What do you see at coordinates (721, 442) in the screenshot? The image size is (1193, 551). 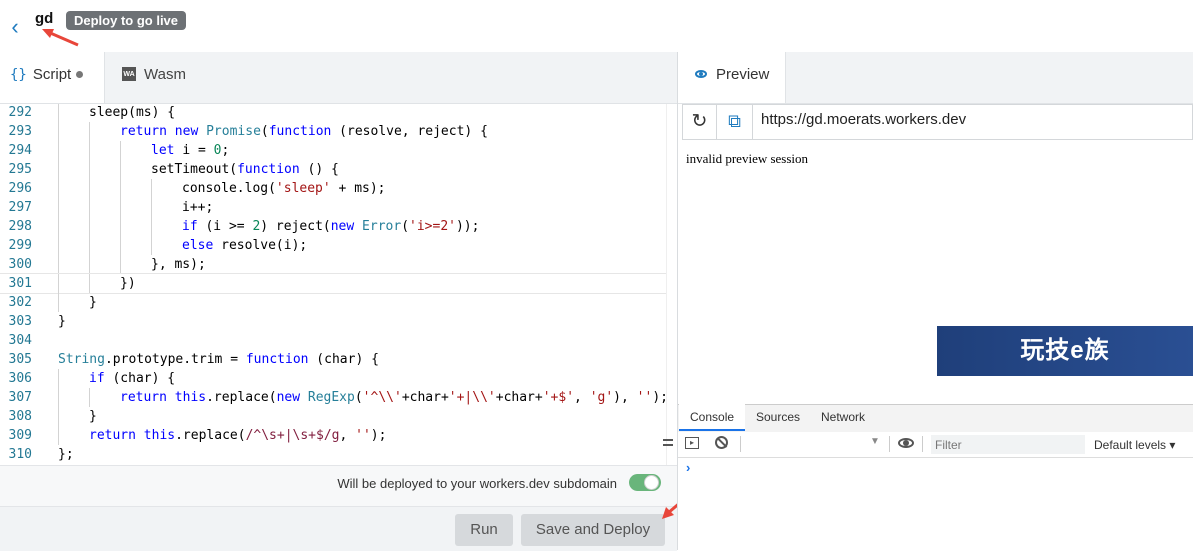 I see `clear-console-icon` at bounding box center [721, 442].